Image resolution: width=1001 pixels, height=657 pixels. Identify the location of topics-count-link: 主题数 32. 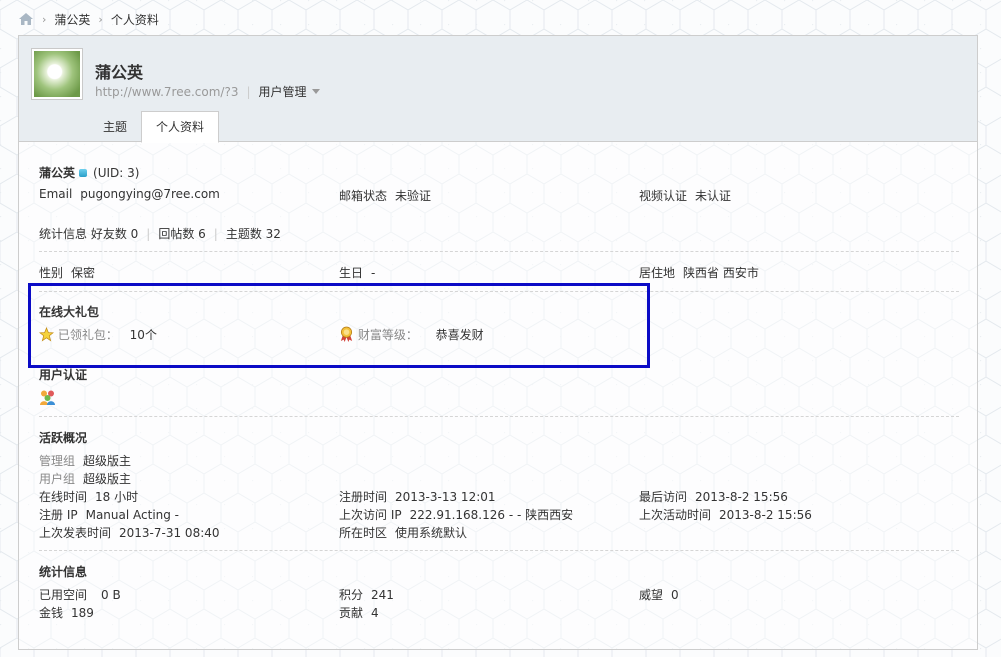
(253, 234).